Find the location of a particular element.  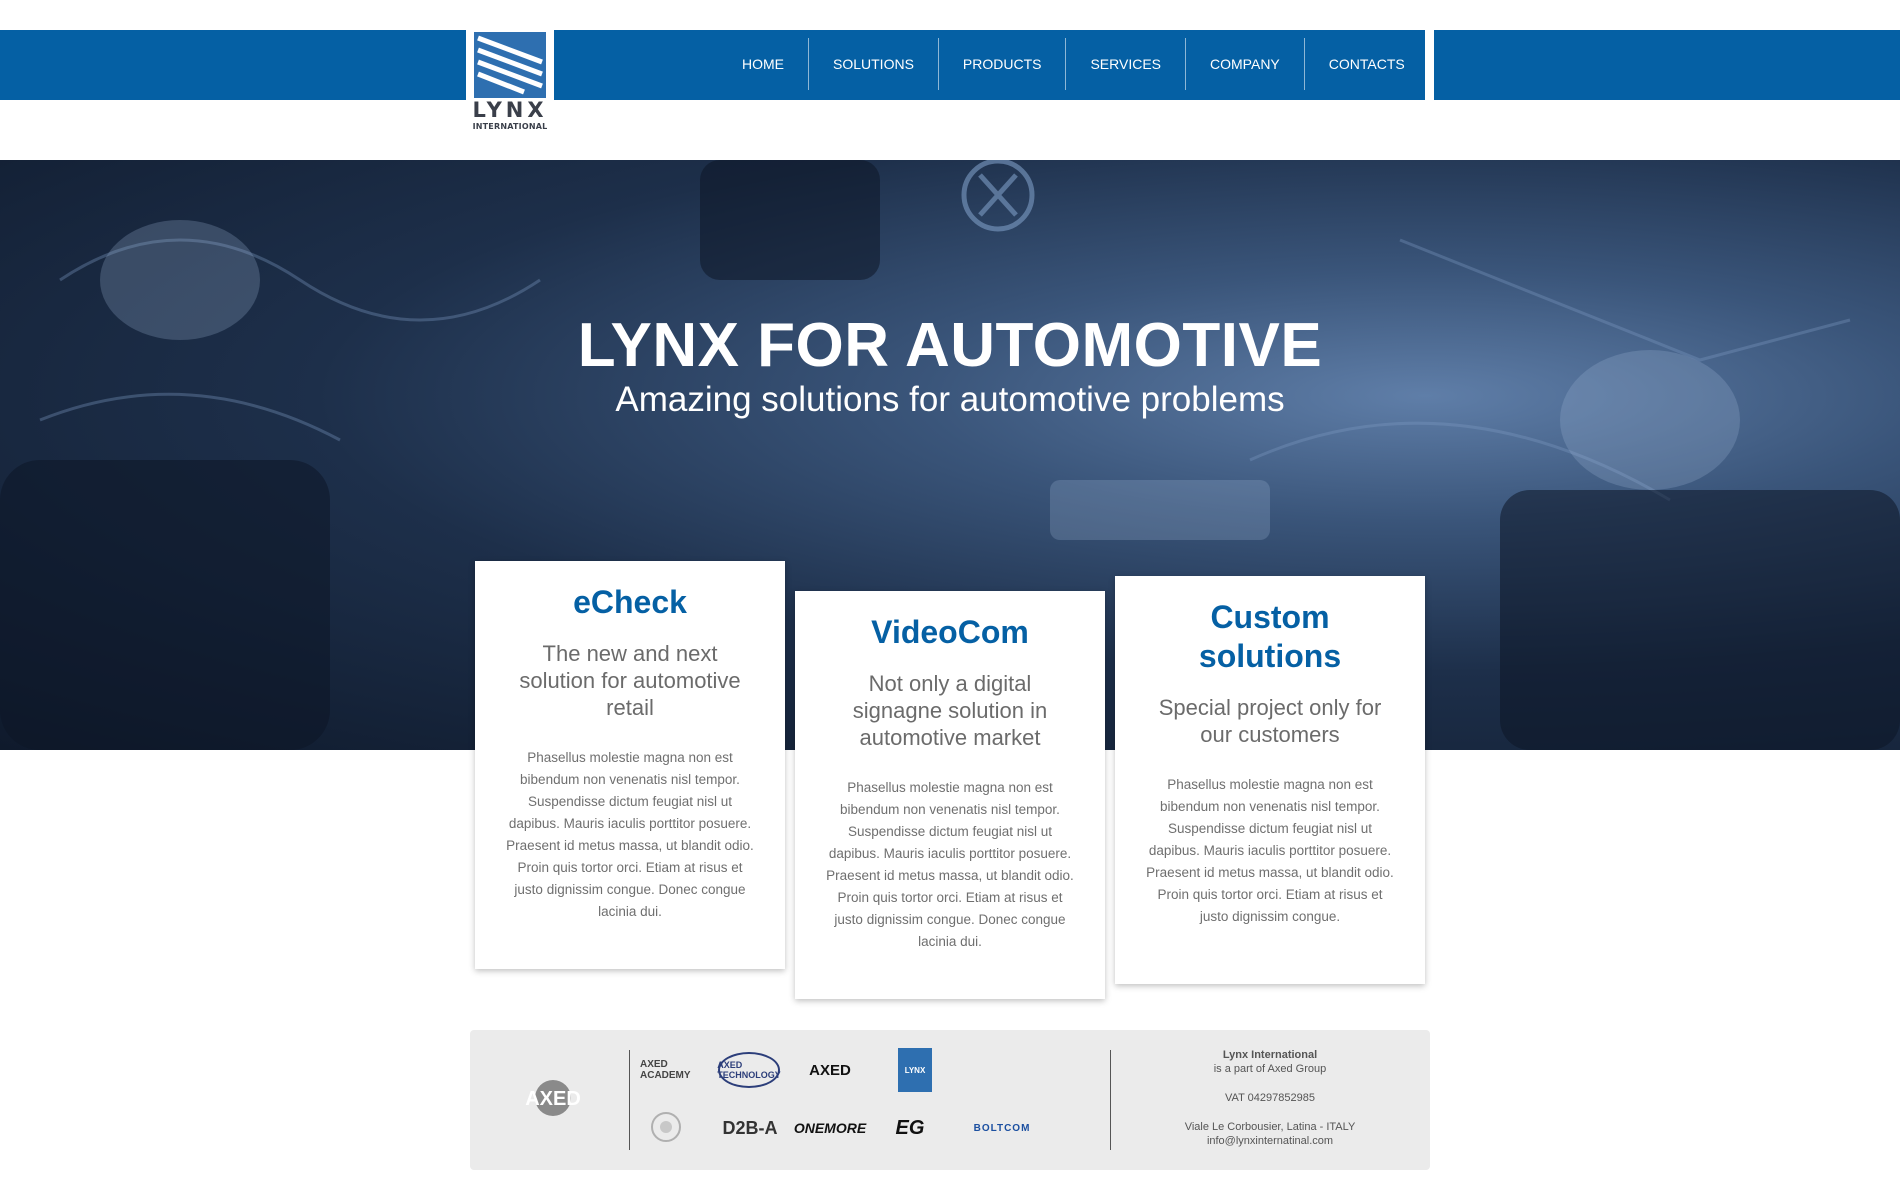

partner-logo-axed: AXED is located at coordinates (830, 1070).